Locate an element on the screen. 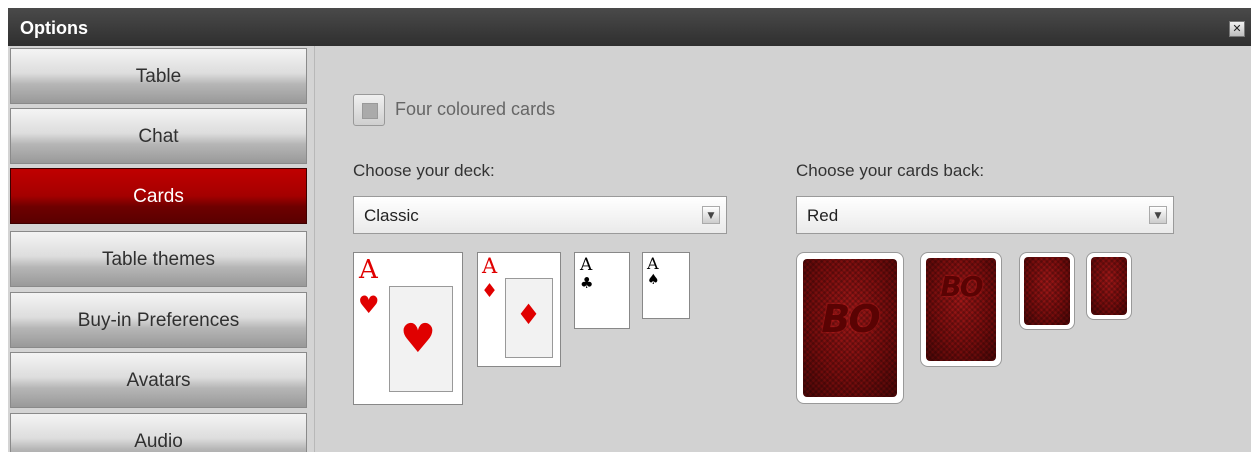 This screenshot has width=1259, height=452. card-back-preview-medium: BO is located at coordinates (961, 309).